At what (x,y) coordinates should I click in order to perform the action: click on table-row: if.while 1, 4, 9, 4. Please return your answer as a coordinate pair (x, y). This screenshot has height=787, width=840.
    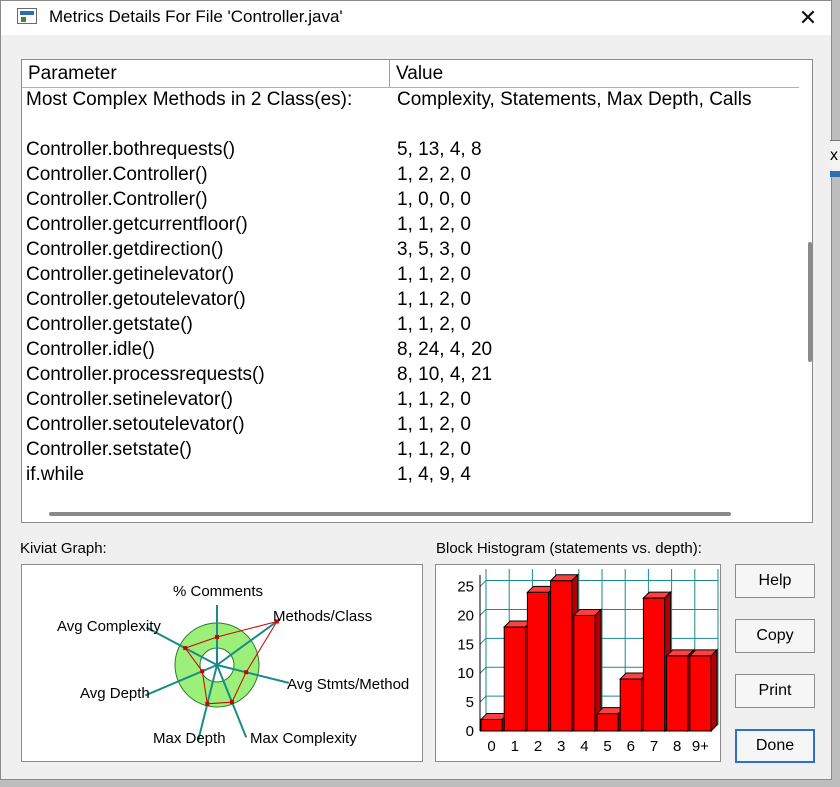
    Looking at the image, I should click on (410, 474).